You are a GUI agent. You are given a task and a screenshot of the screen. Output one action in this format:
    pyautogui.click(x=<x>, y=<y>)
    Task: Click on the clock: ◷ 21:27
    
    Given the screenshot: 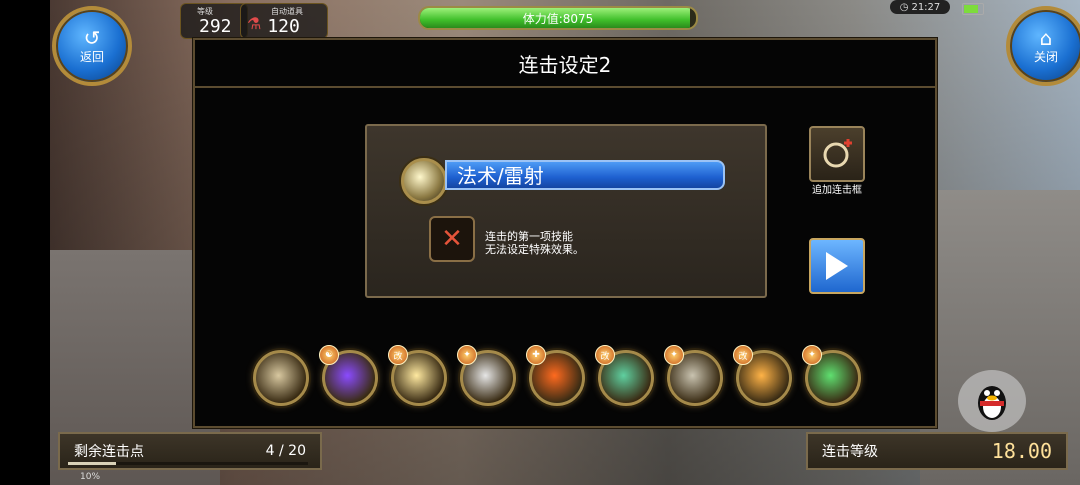 What is the action you would take?
    pyautogui.click(x=920, y=7)
    